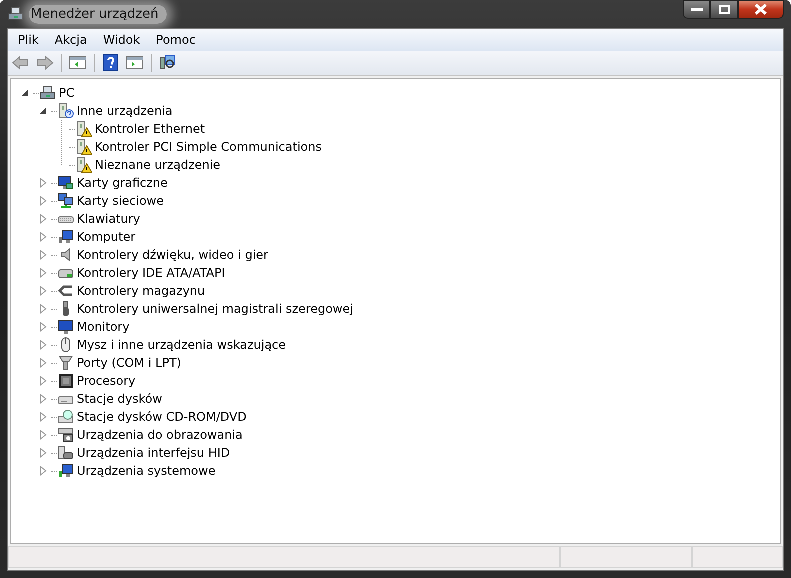 This screenshot has width=791, height=578. What do you see at coordinates (71, 40) in the screenshot?
I see `menu-item: Akcja` at bounding box center [71, 40].